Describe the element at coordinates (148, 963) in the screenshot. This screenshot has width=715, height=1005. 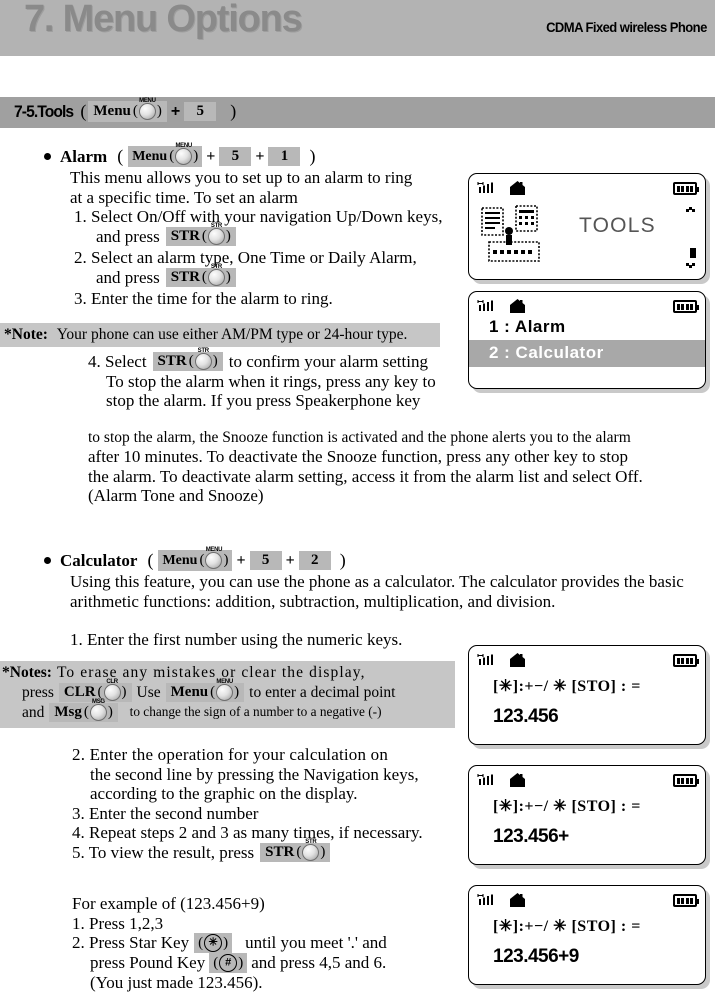
I see `example-pound-text: press Pound Key` at that location.